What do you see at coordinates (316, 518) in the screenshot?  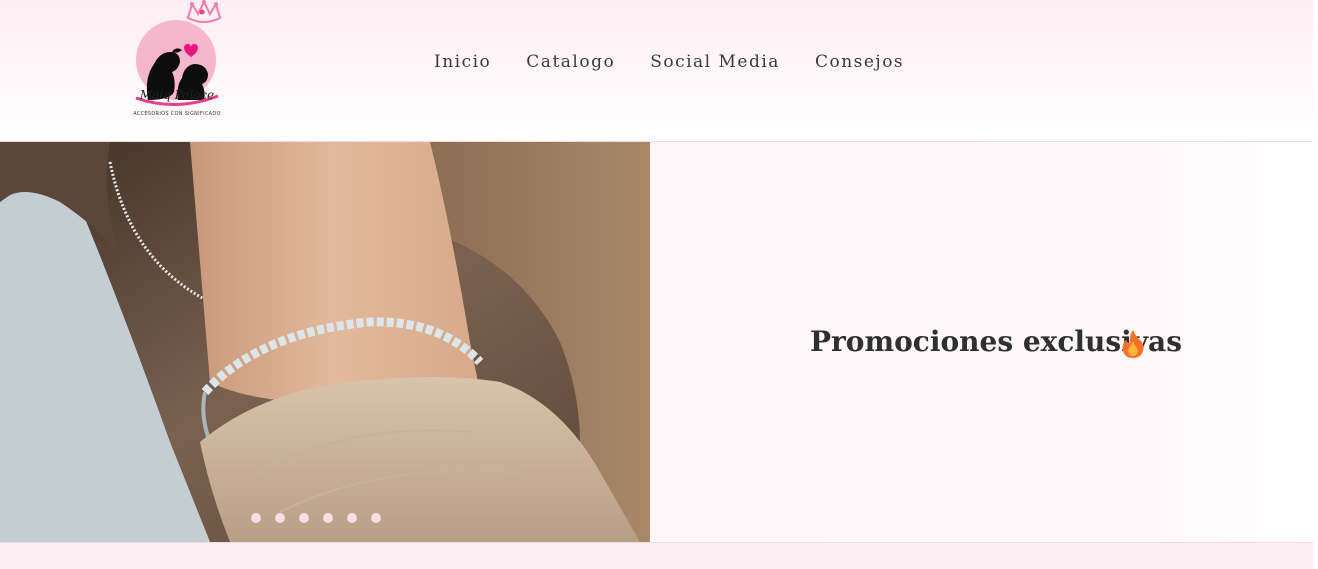 I see `carousel-dots` at bounding box center [316, 518].